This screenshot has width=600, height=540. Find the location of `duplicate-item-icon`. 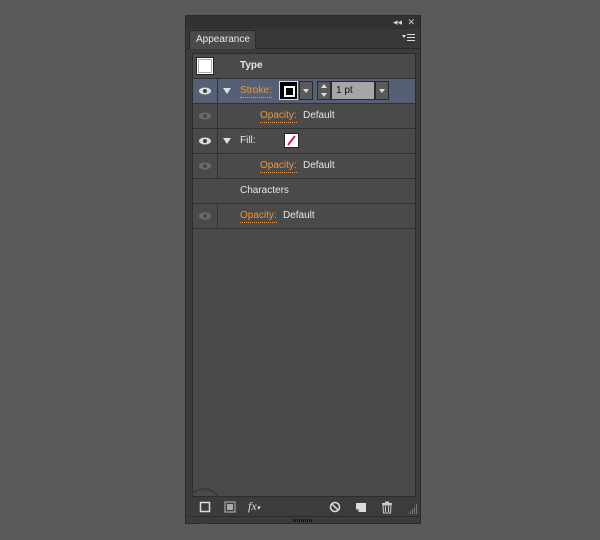

duplicate-item-icon is located at coordinates (361, 507).